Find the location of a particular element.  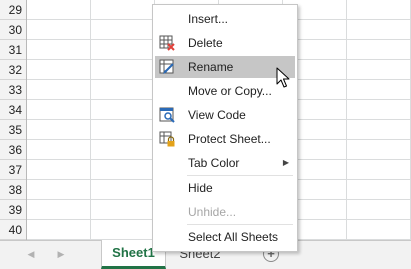

row-header-39: 39 is located at coordinates (13, 210).